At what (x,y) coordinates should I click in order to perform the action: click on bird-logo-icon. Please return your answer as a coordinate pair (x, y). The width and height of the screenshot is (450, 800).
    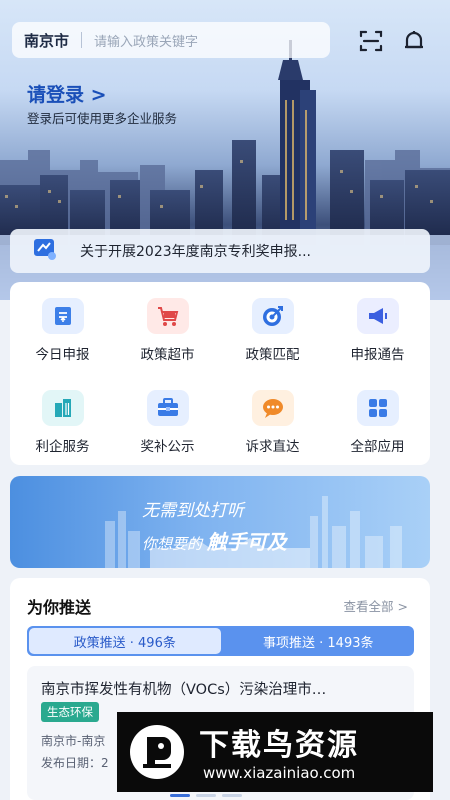
    Looking at the image, I should click on (157, 752).